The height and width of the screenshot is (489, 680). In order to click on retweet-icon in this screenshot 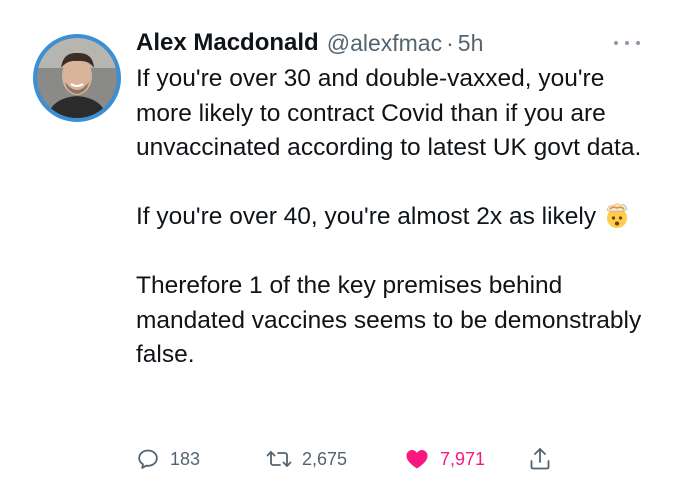, I will do `click(279, 459)`.